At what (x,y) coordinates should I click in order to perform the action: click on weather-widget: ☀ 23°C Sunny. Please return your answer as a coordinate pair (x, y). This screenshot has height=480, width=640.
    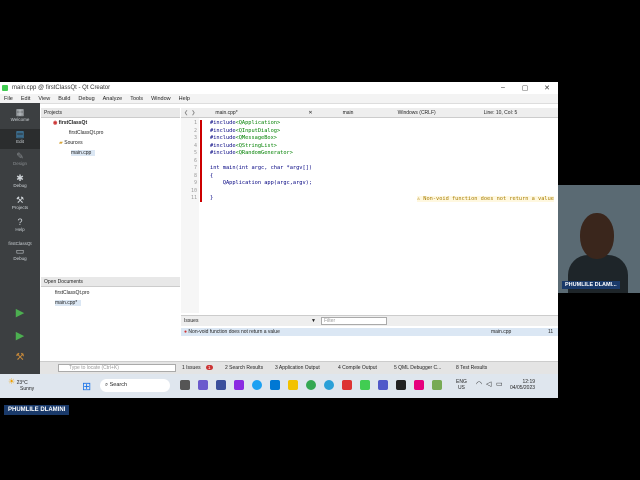
    Looking at the image, I should click on (21, 384).